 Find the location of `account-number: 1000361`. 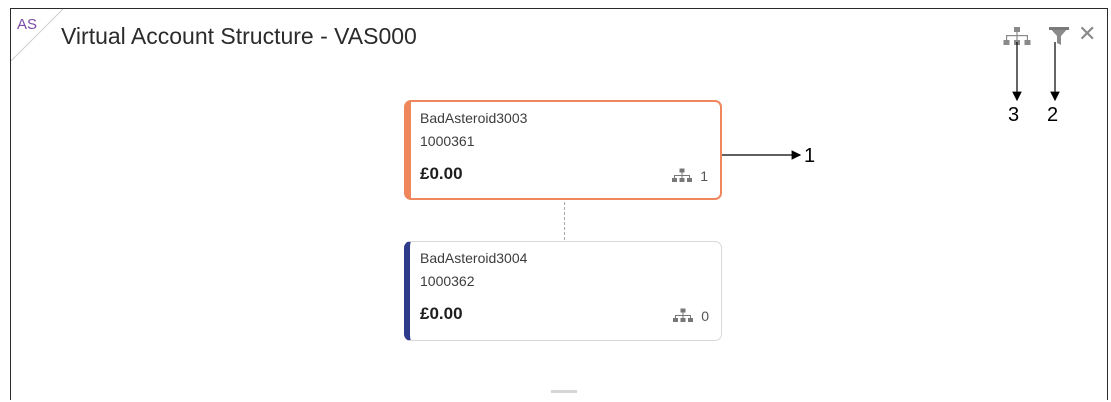

account-number: 1000361 is located at coordinates (447, 141).